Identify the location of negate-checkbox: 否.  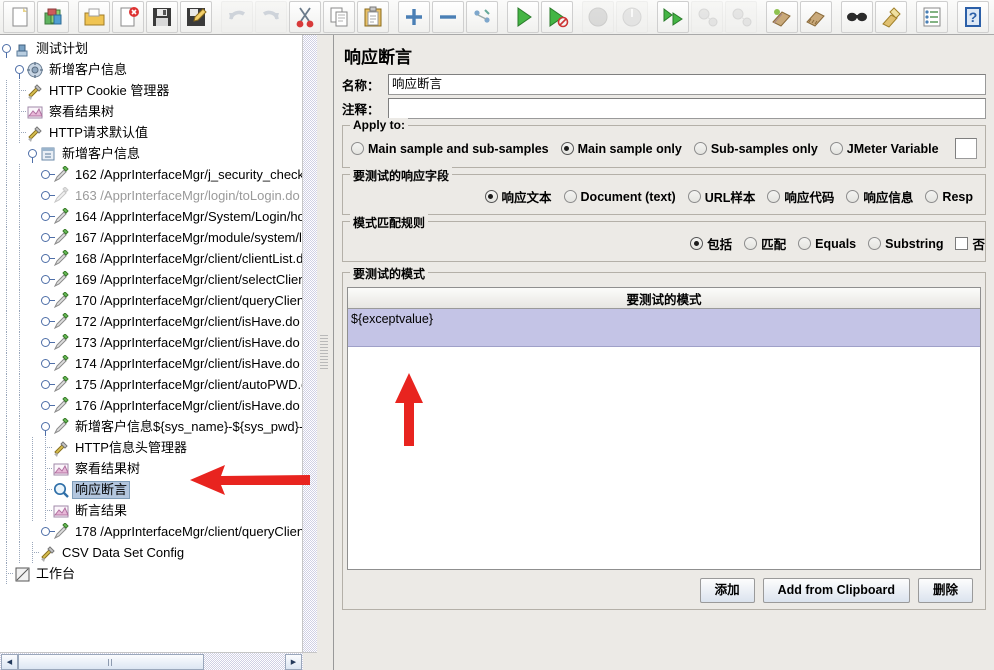
(970, 243).